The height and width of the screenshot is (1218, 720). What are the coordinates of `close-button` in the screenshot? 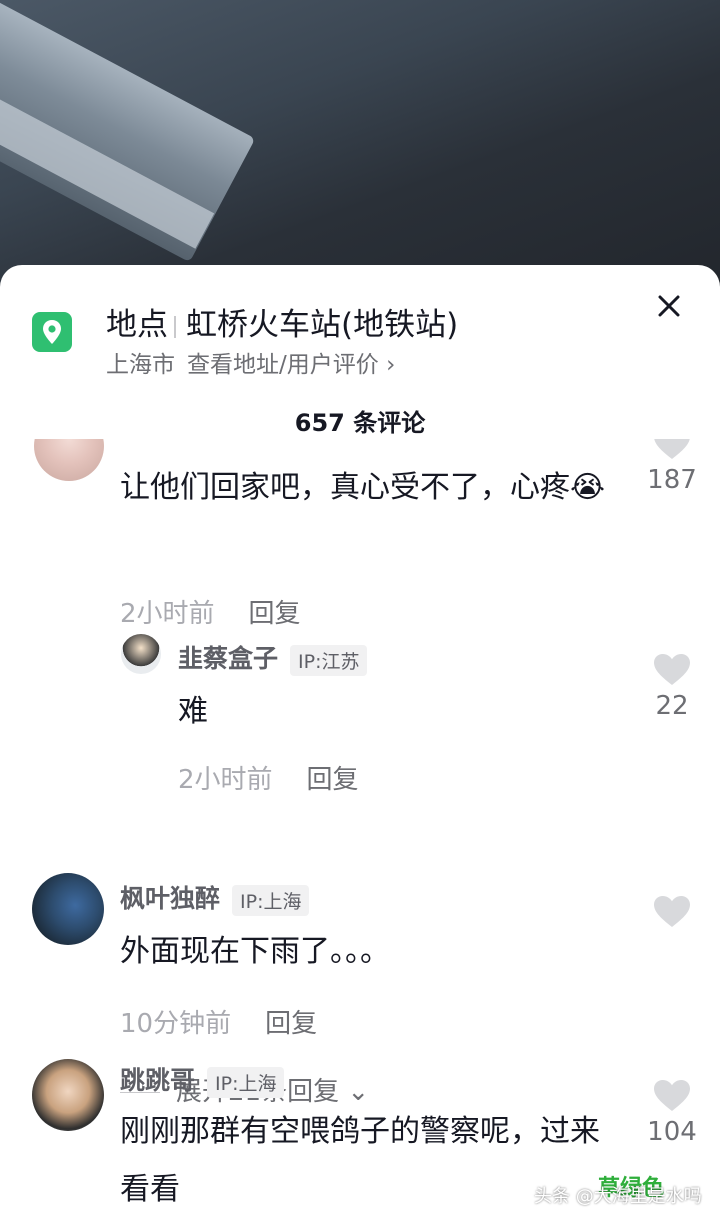 It's located at (669, 306).